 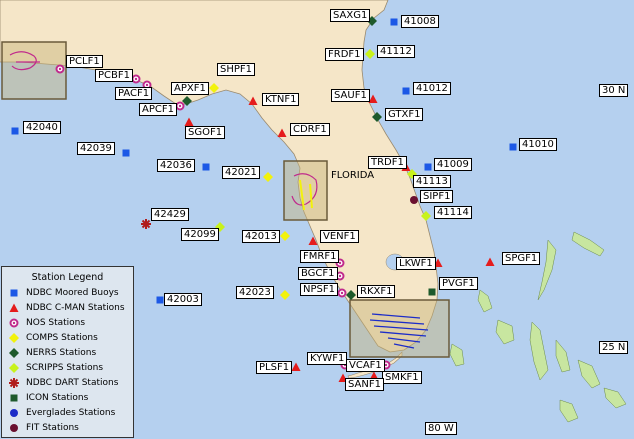 I want to click on legend-item: ICON Stations, so click(x=67, y=397).